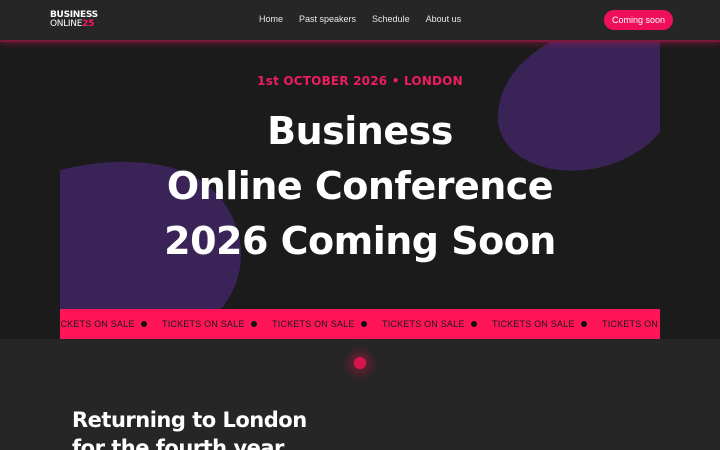  Describe the element at coordinates (444, 19) in the screenshot. I see `nav-about-us: About us` at that location.